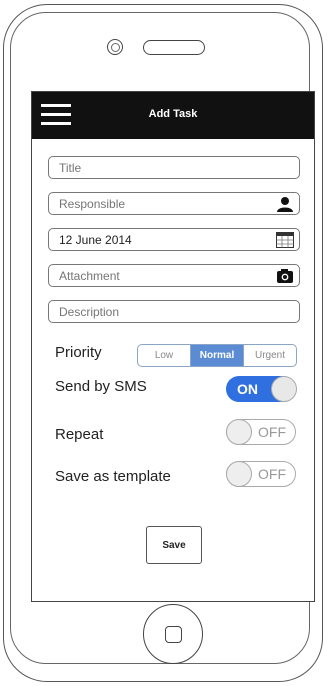 This screenshot has width=328, height=686. What do you see at coordinates (78, 352) in the screenshot?
I see `priority-label: Priority` at bounding box center [78, 352].